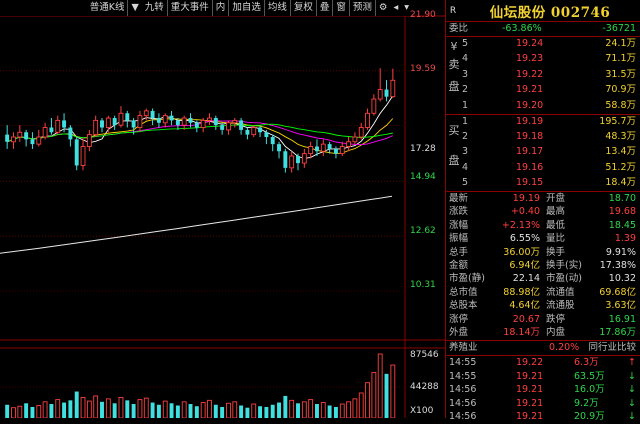 This screenshot has width=640, height=424. What do you see at coordinates (556, 252) in the screenshot?
I see `stat-label: 换手` at bounding box center [556, 252].